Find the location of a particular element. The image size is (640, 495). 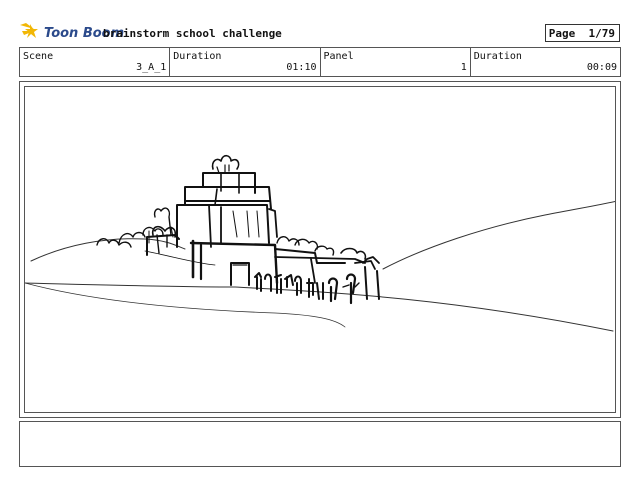

scene-duration-cell: Duration 01:10 is located at coordinates (245, 62).